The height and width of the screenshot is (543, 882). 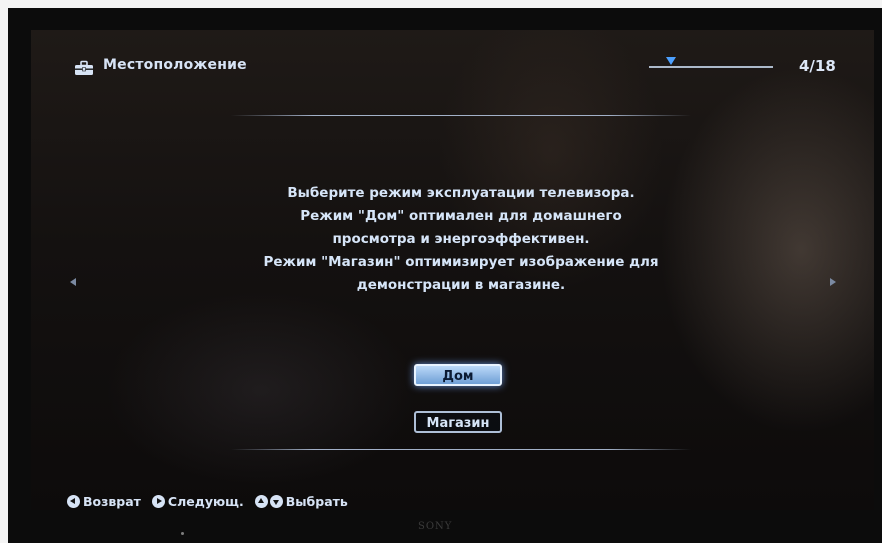 I want to click on divider-top, so click(x=461, y=115).